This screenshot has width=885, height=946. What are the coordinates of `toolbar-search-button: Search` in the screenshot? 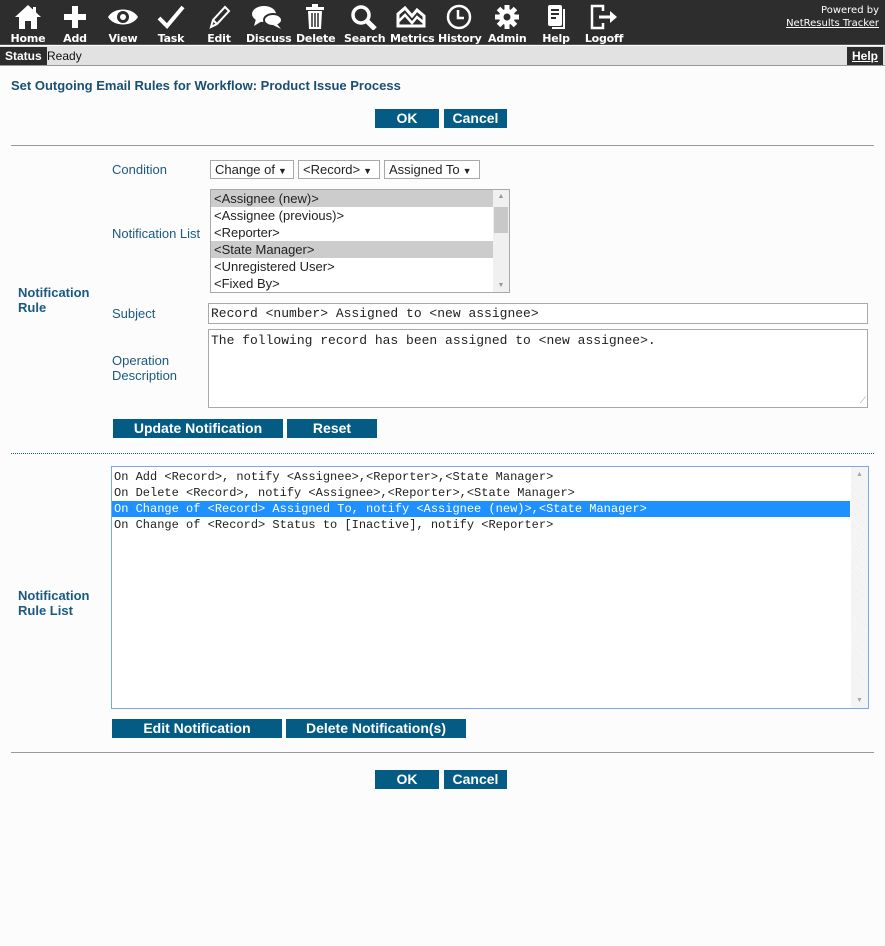 It's located at (365, 23).